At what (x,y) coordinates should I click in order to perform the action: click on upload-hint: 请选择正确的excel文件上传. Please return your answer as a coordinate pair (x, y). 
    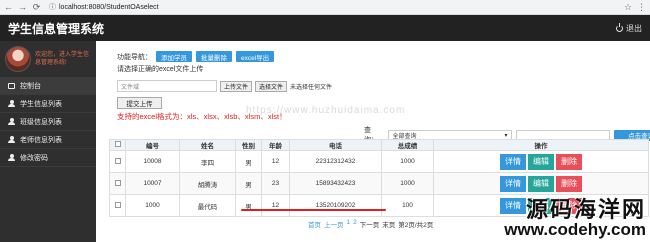
    Looking at the image, I should click on (160, 69).